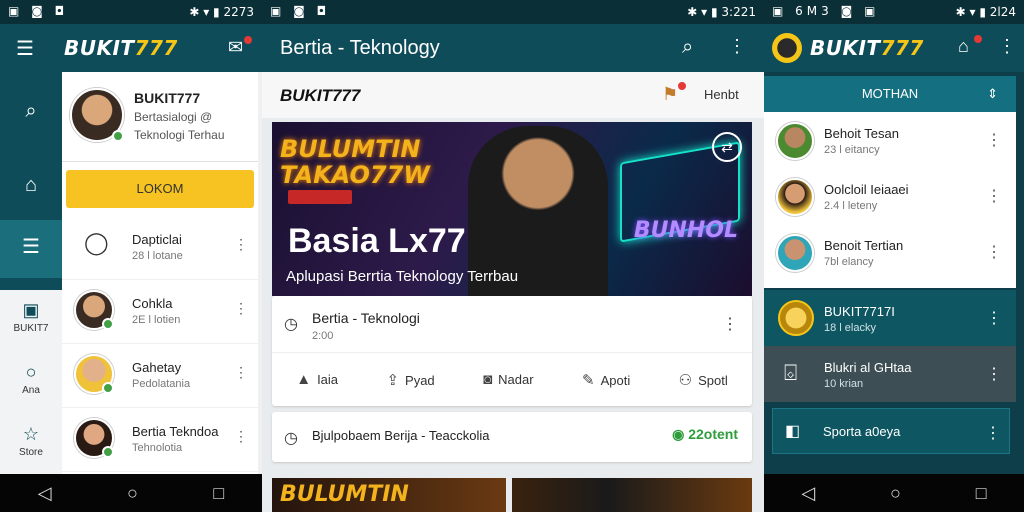 This screenshot has height=512, width=1024. I want to click on contact-name: Dapticlai, so click(157, 239).